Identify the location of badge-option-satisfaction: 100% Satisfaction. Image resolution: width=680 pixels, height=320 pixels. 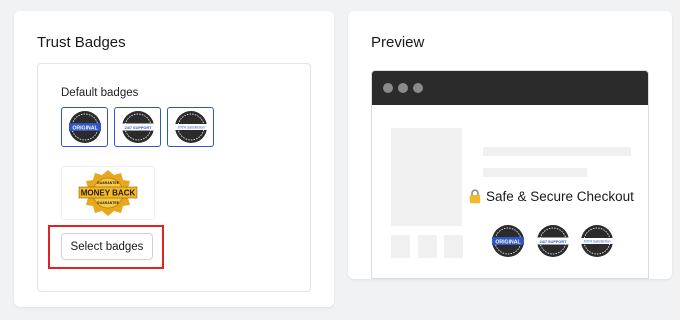
(190, 127).